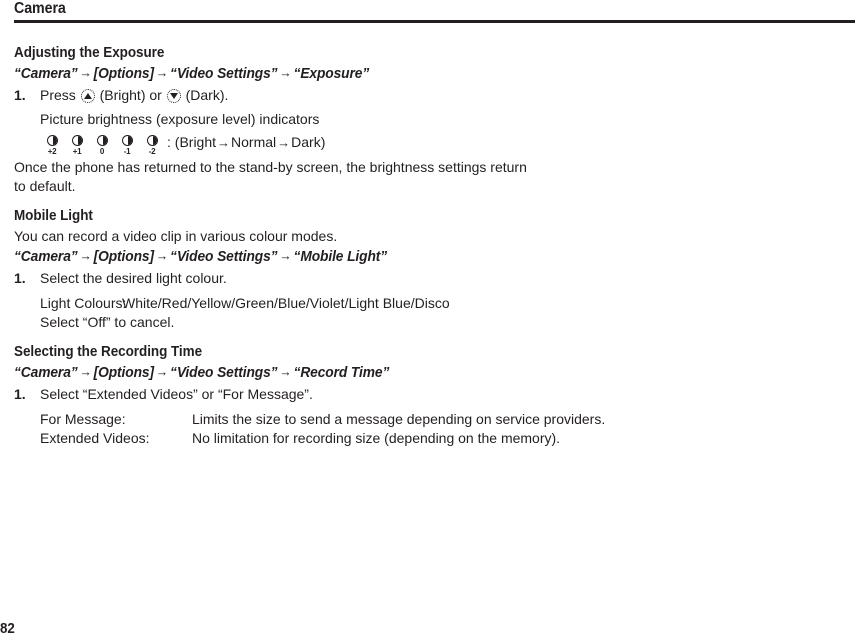 The width and height of the screenshot is (855, 643). What do you see at coordinates (254, 142) in the screenshot?
I see `caption-fragment: Normal` at bounding box center [254, 142].